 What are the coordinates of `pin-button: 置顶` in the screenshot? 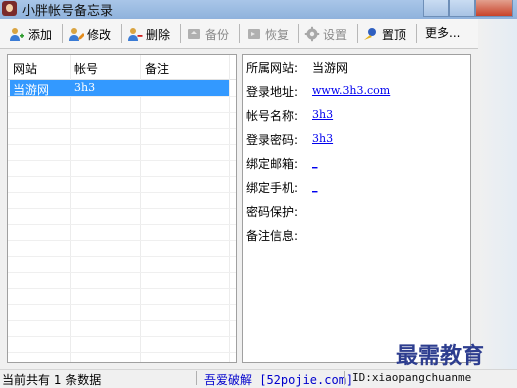 It's located at (384, 34).